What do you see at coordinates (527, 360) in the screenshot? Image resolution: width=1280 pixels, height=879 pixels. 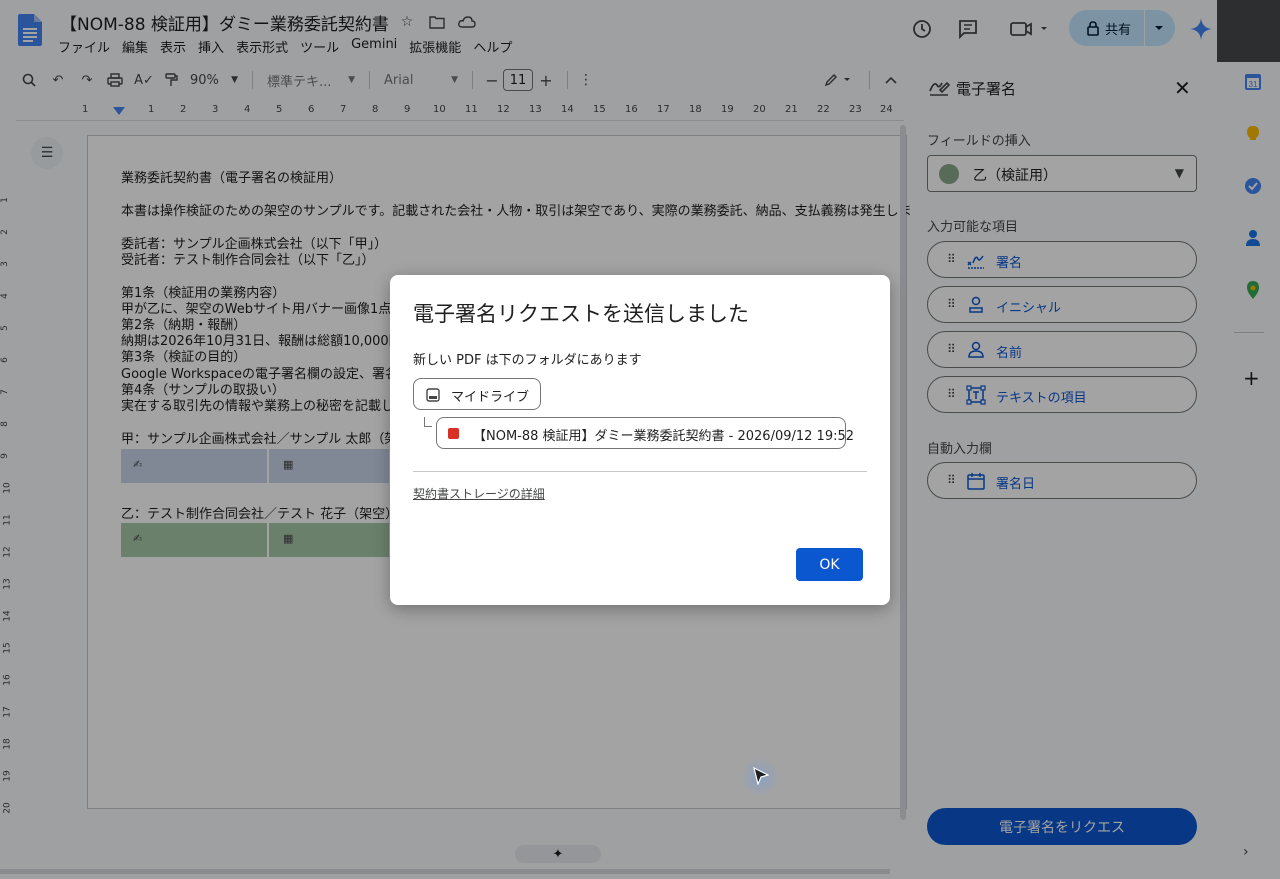 I see `dialog-subtitle: 新しい PDF は下のフォルダにあります` at bounding box center [527, 360].